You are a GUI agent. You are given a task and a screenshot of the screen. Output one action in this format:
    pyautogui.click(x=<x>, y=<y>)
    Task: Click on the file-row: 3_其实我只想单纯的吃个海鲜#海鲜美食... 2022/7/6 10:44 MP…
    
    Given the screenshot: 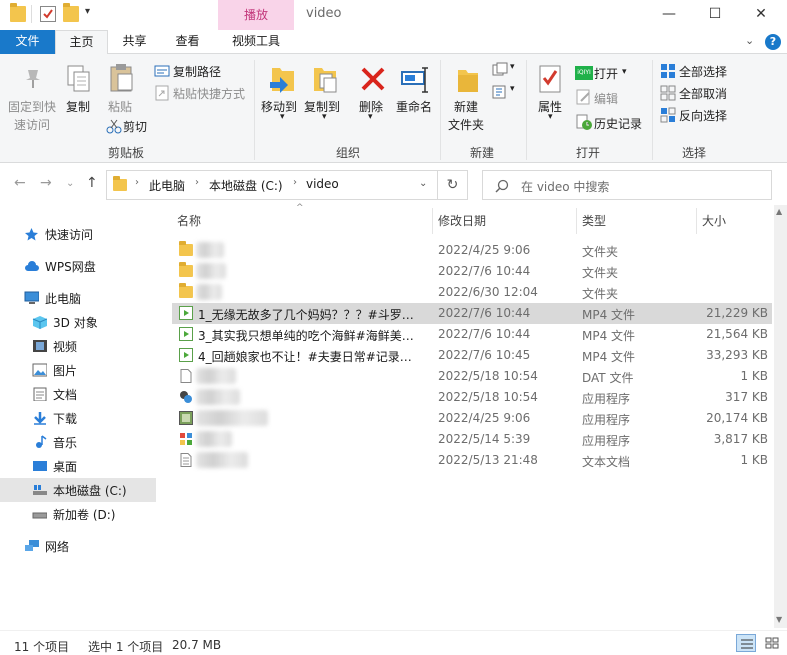 What is the action you would take?
    pyautogui.click(x=472, y=334)
    